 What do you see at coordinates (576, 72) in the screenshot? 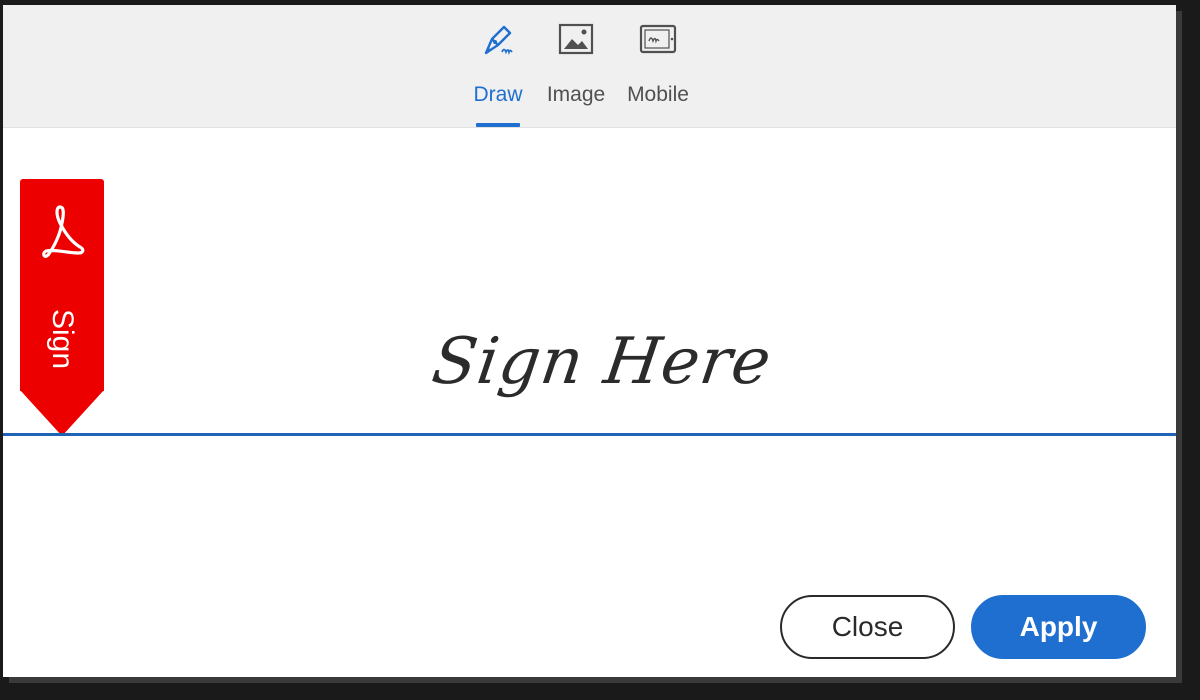
I see `tab-image: Image` at bounding box center [576, 72].